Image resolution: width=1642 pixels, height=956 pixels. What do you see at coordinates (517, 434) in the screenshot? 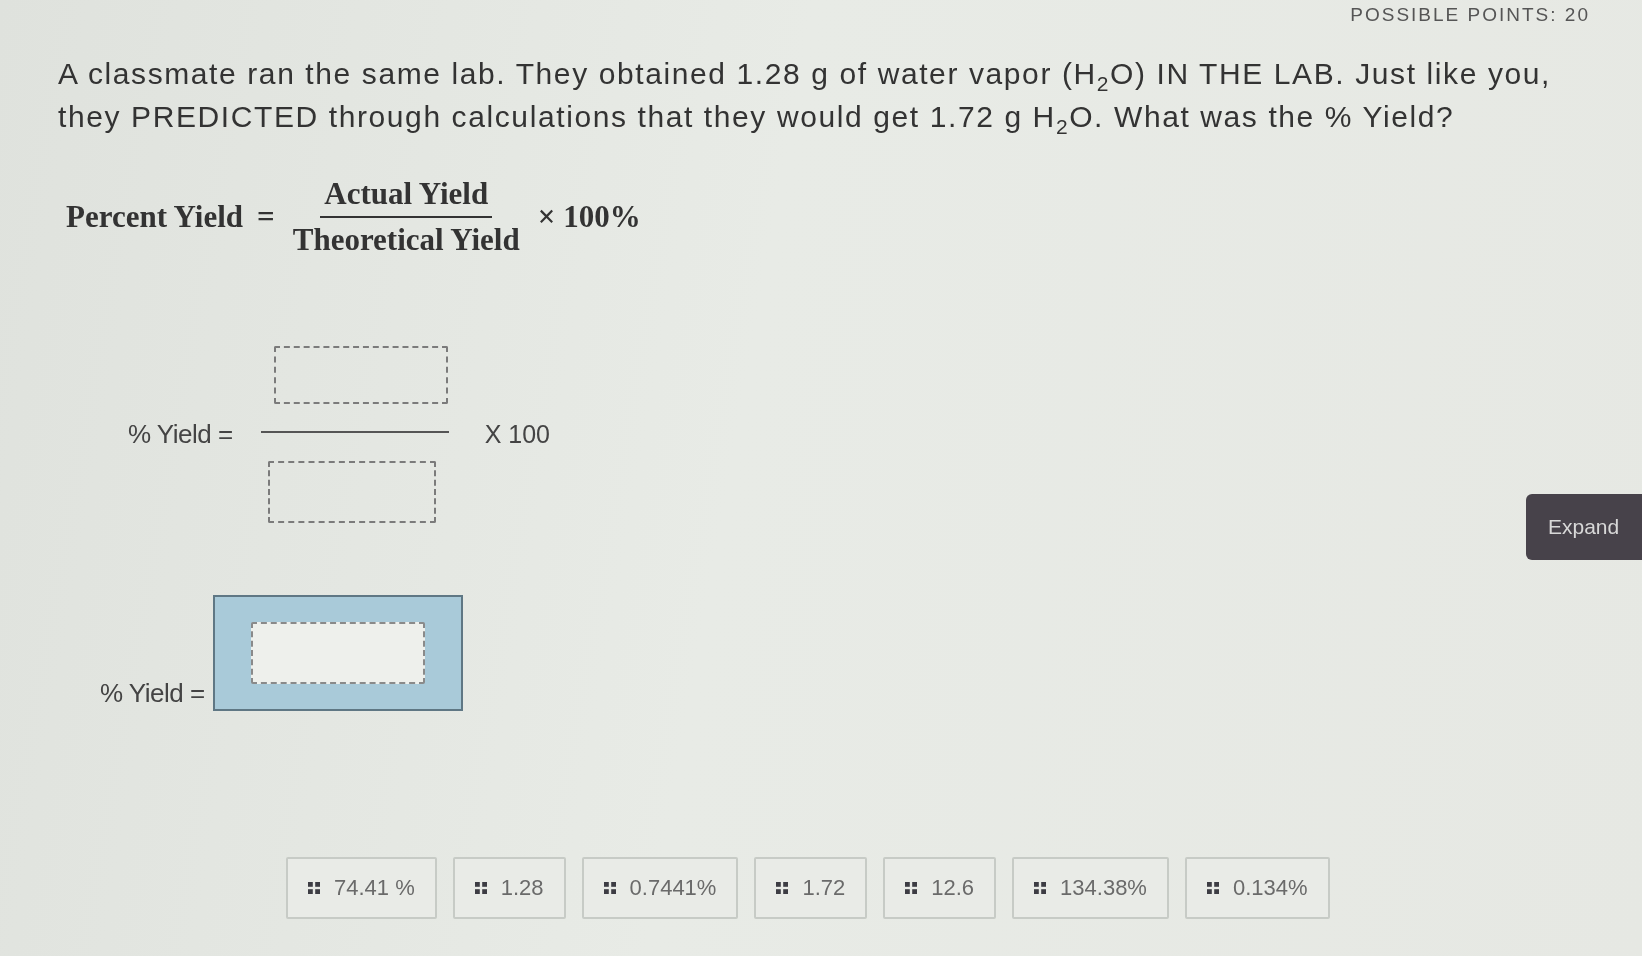
I see `multiplier-text: X 100` at bounding box center [517, 434].